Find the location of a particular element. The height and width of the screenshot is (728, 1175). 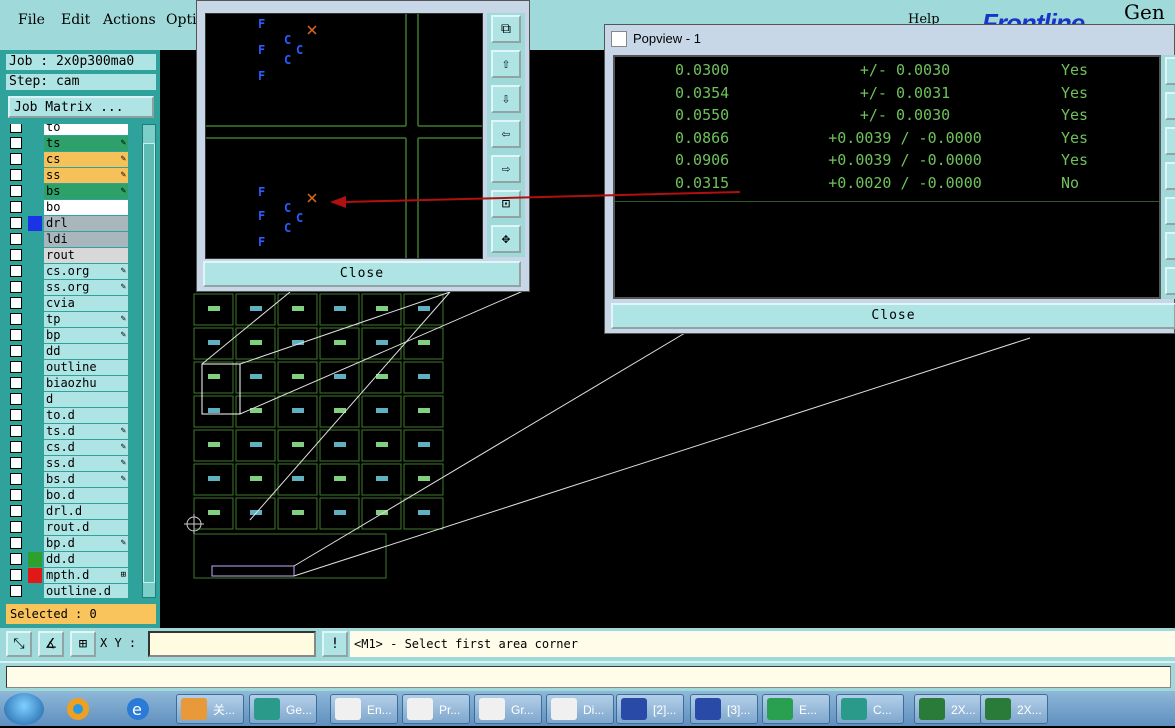

pan-down-button: ⇩ is located at coordinates (506, 99).